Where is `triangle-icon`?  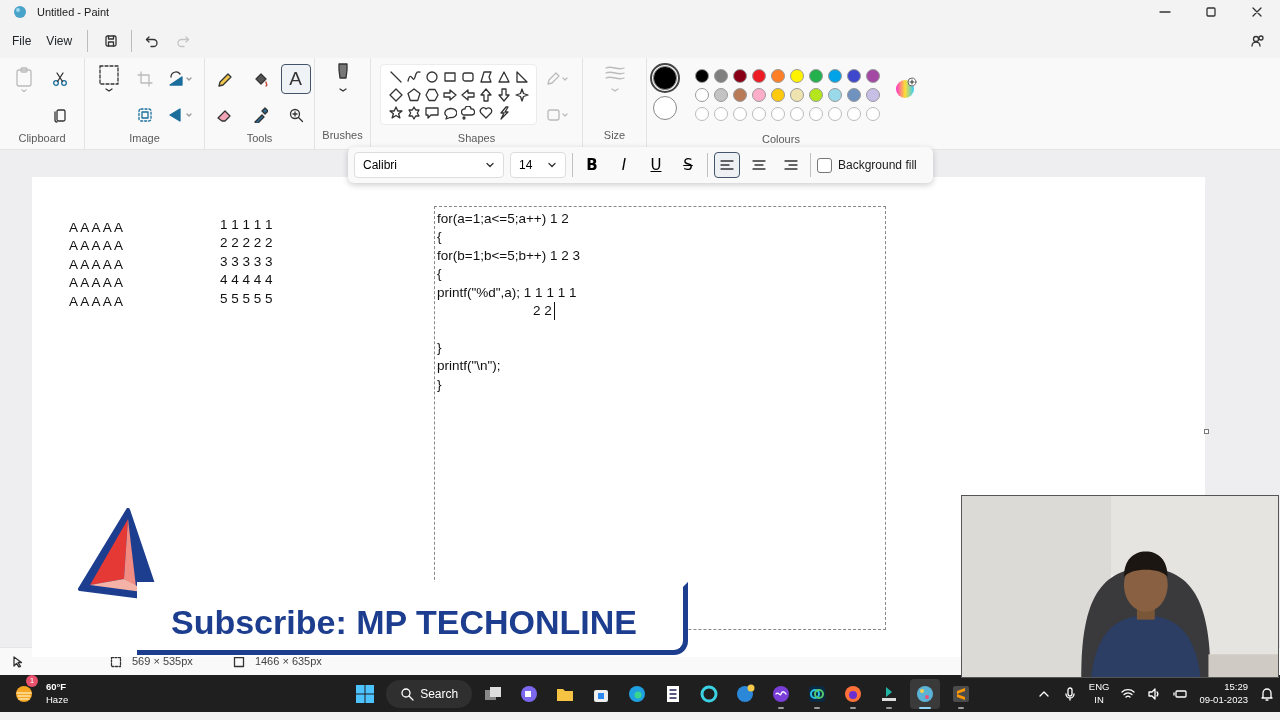
triangle-icon is located at coordinates (503, 76).